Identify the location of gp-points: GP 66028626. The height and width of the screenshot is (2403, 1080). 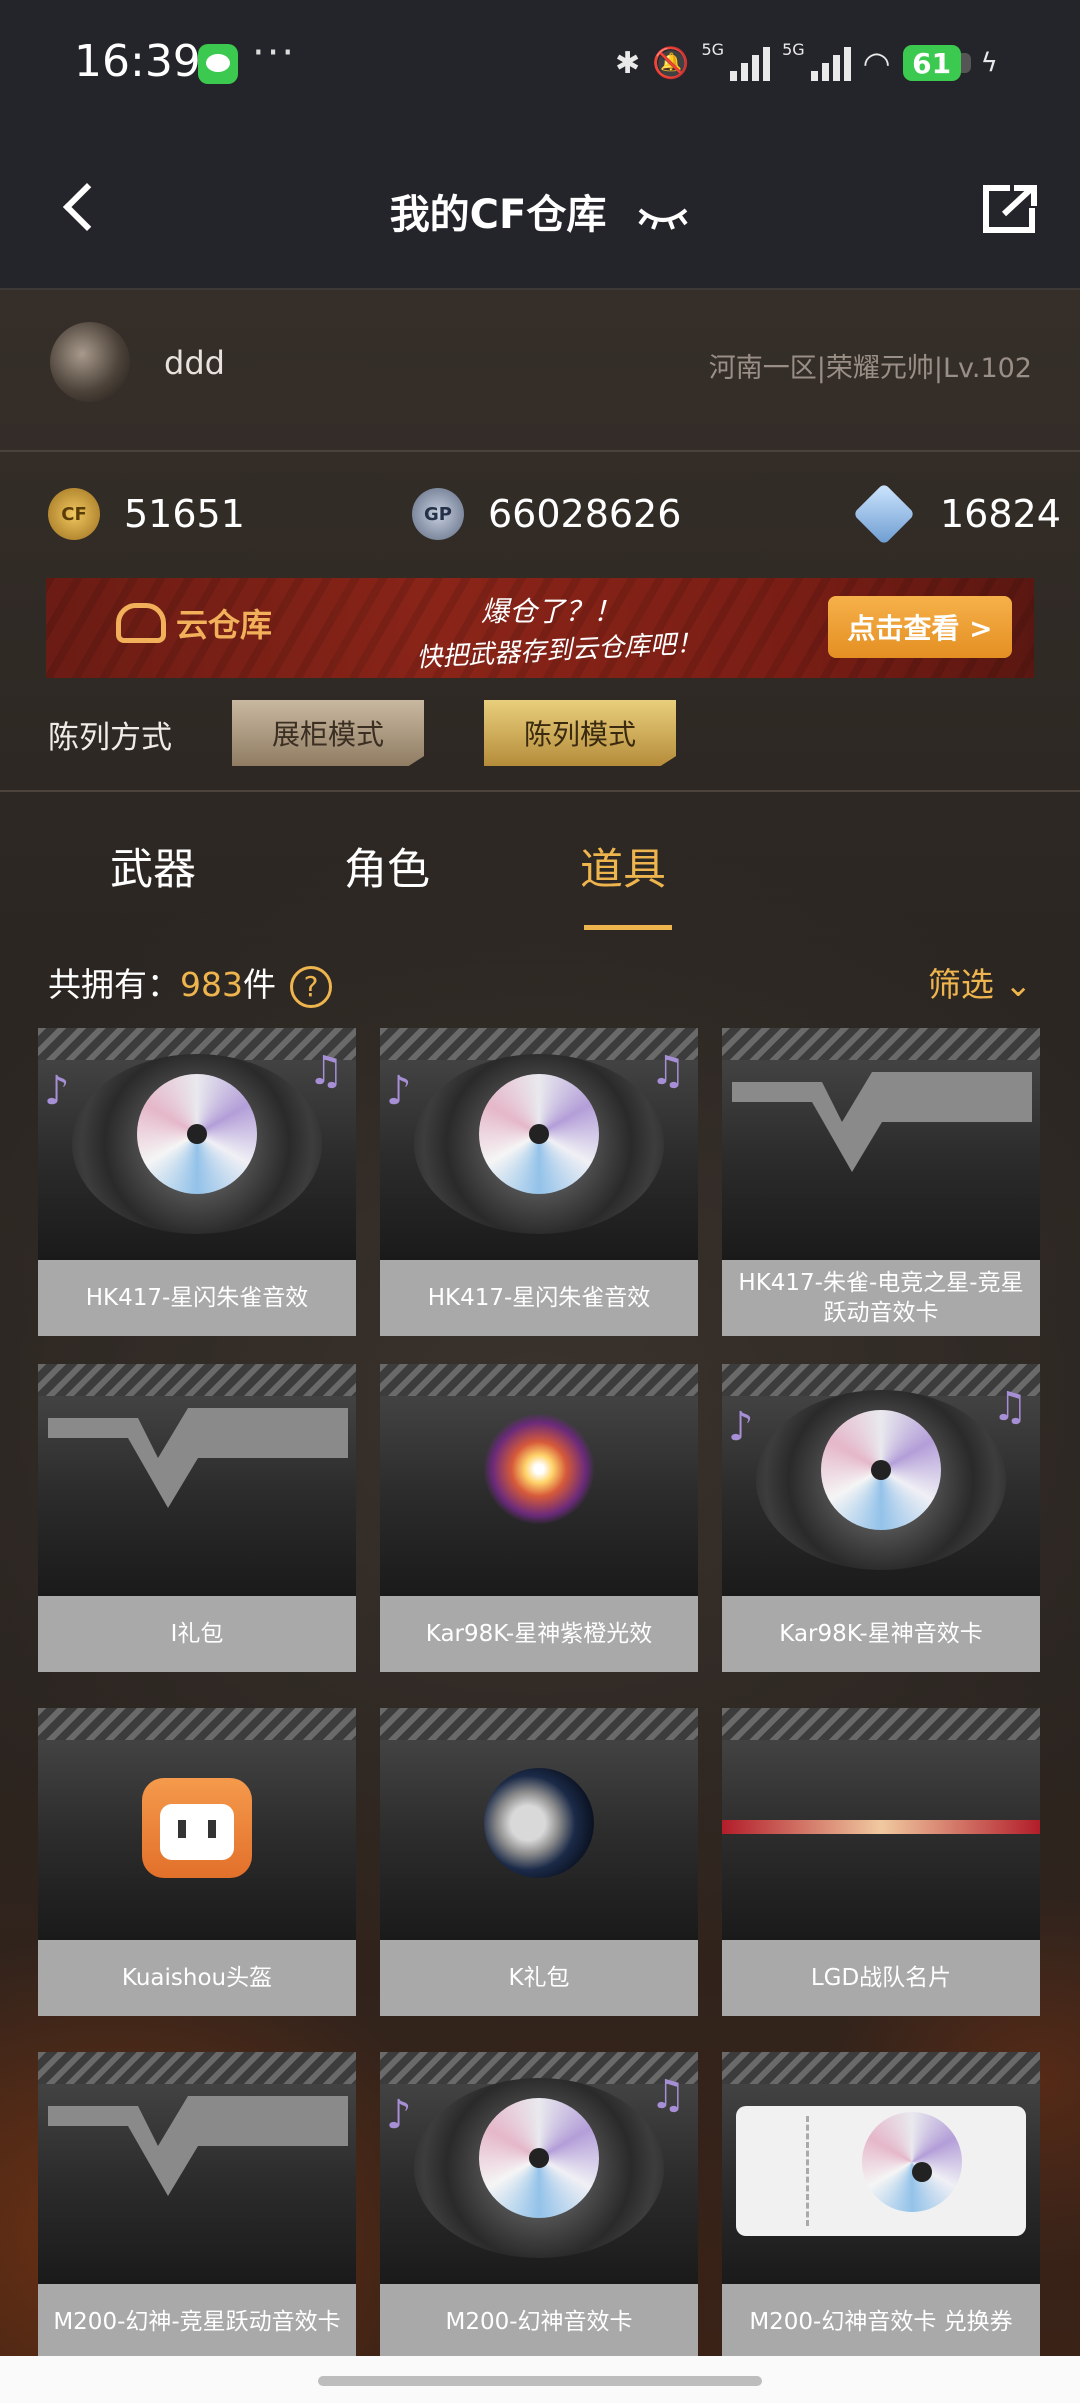
(546, 514).